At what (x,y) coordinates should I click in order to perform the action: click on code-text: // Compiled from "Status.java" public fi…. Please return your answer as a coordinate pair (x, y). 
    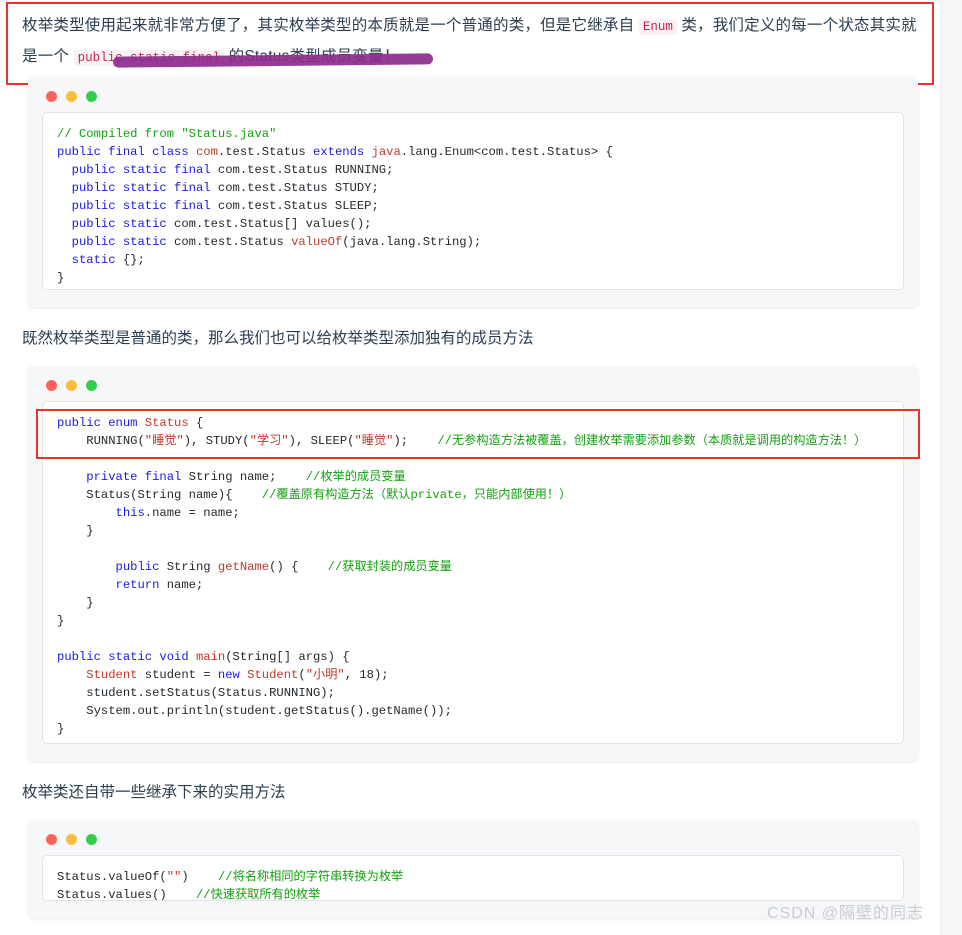
    Looking at the image, I should click on (335, 206).